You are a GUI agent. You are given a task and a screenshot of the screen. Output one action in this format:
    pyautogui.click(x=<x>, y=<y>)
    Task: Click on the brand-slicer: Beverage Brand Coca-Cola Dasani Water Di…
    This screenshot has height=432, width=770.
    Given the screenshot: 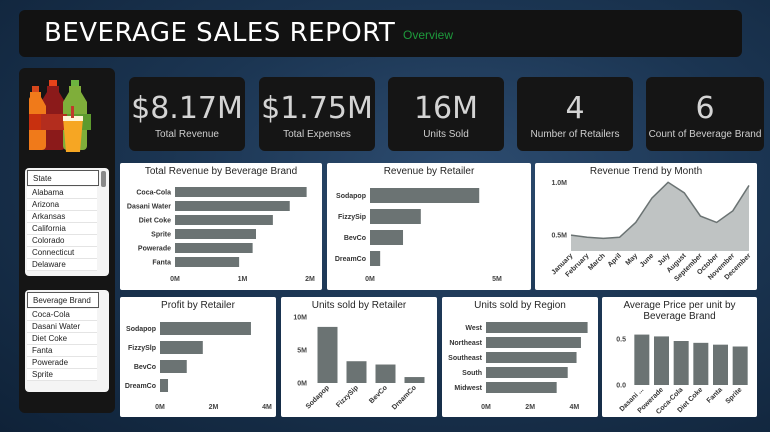 What is the action you would take?
    pyautogui.click(x=67, y=341)
    